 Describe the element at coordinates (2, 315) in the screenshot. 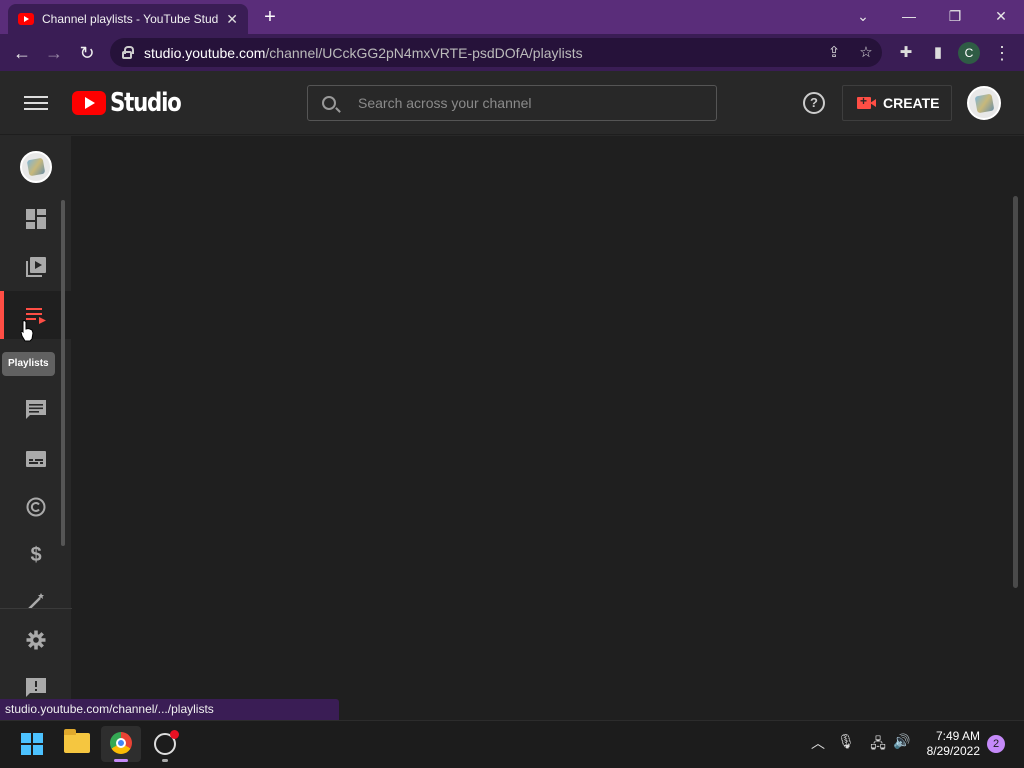

I see `active-nav-indicator` at that location.